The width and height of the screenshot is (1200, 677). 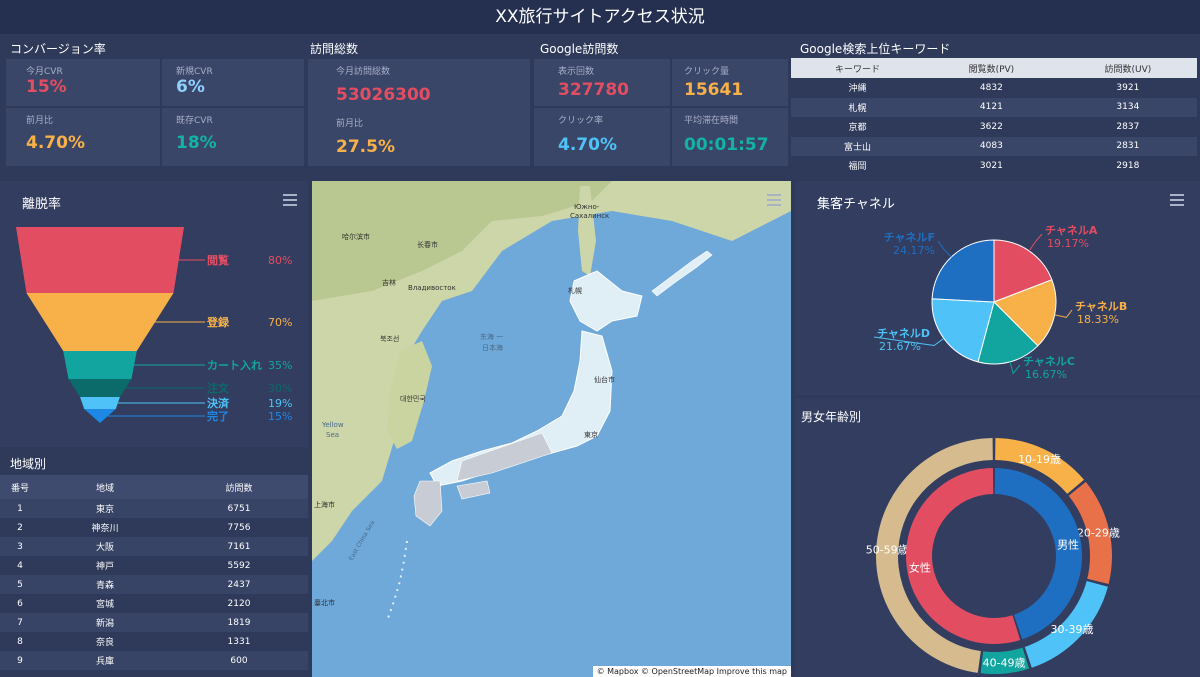 What do you see at coordinates (857, 68) in the screenshot?
I see `keywords-col-keyword: キーワード` at bounding box center [857, 68].